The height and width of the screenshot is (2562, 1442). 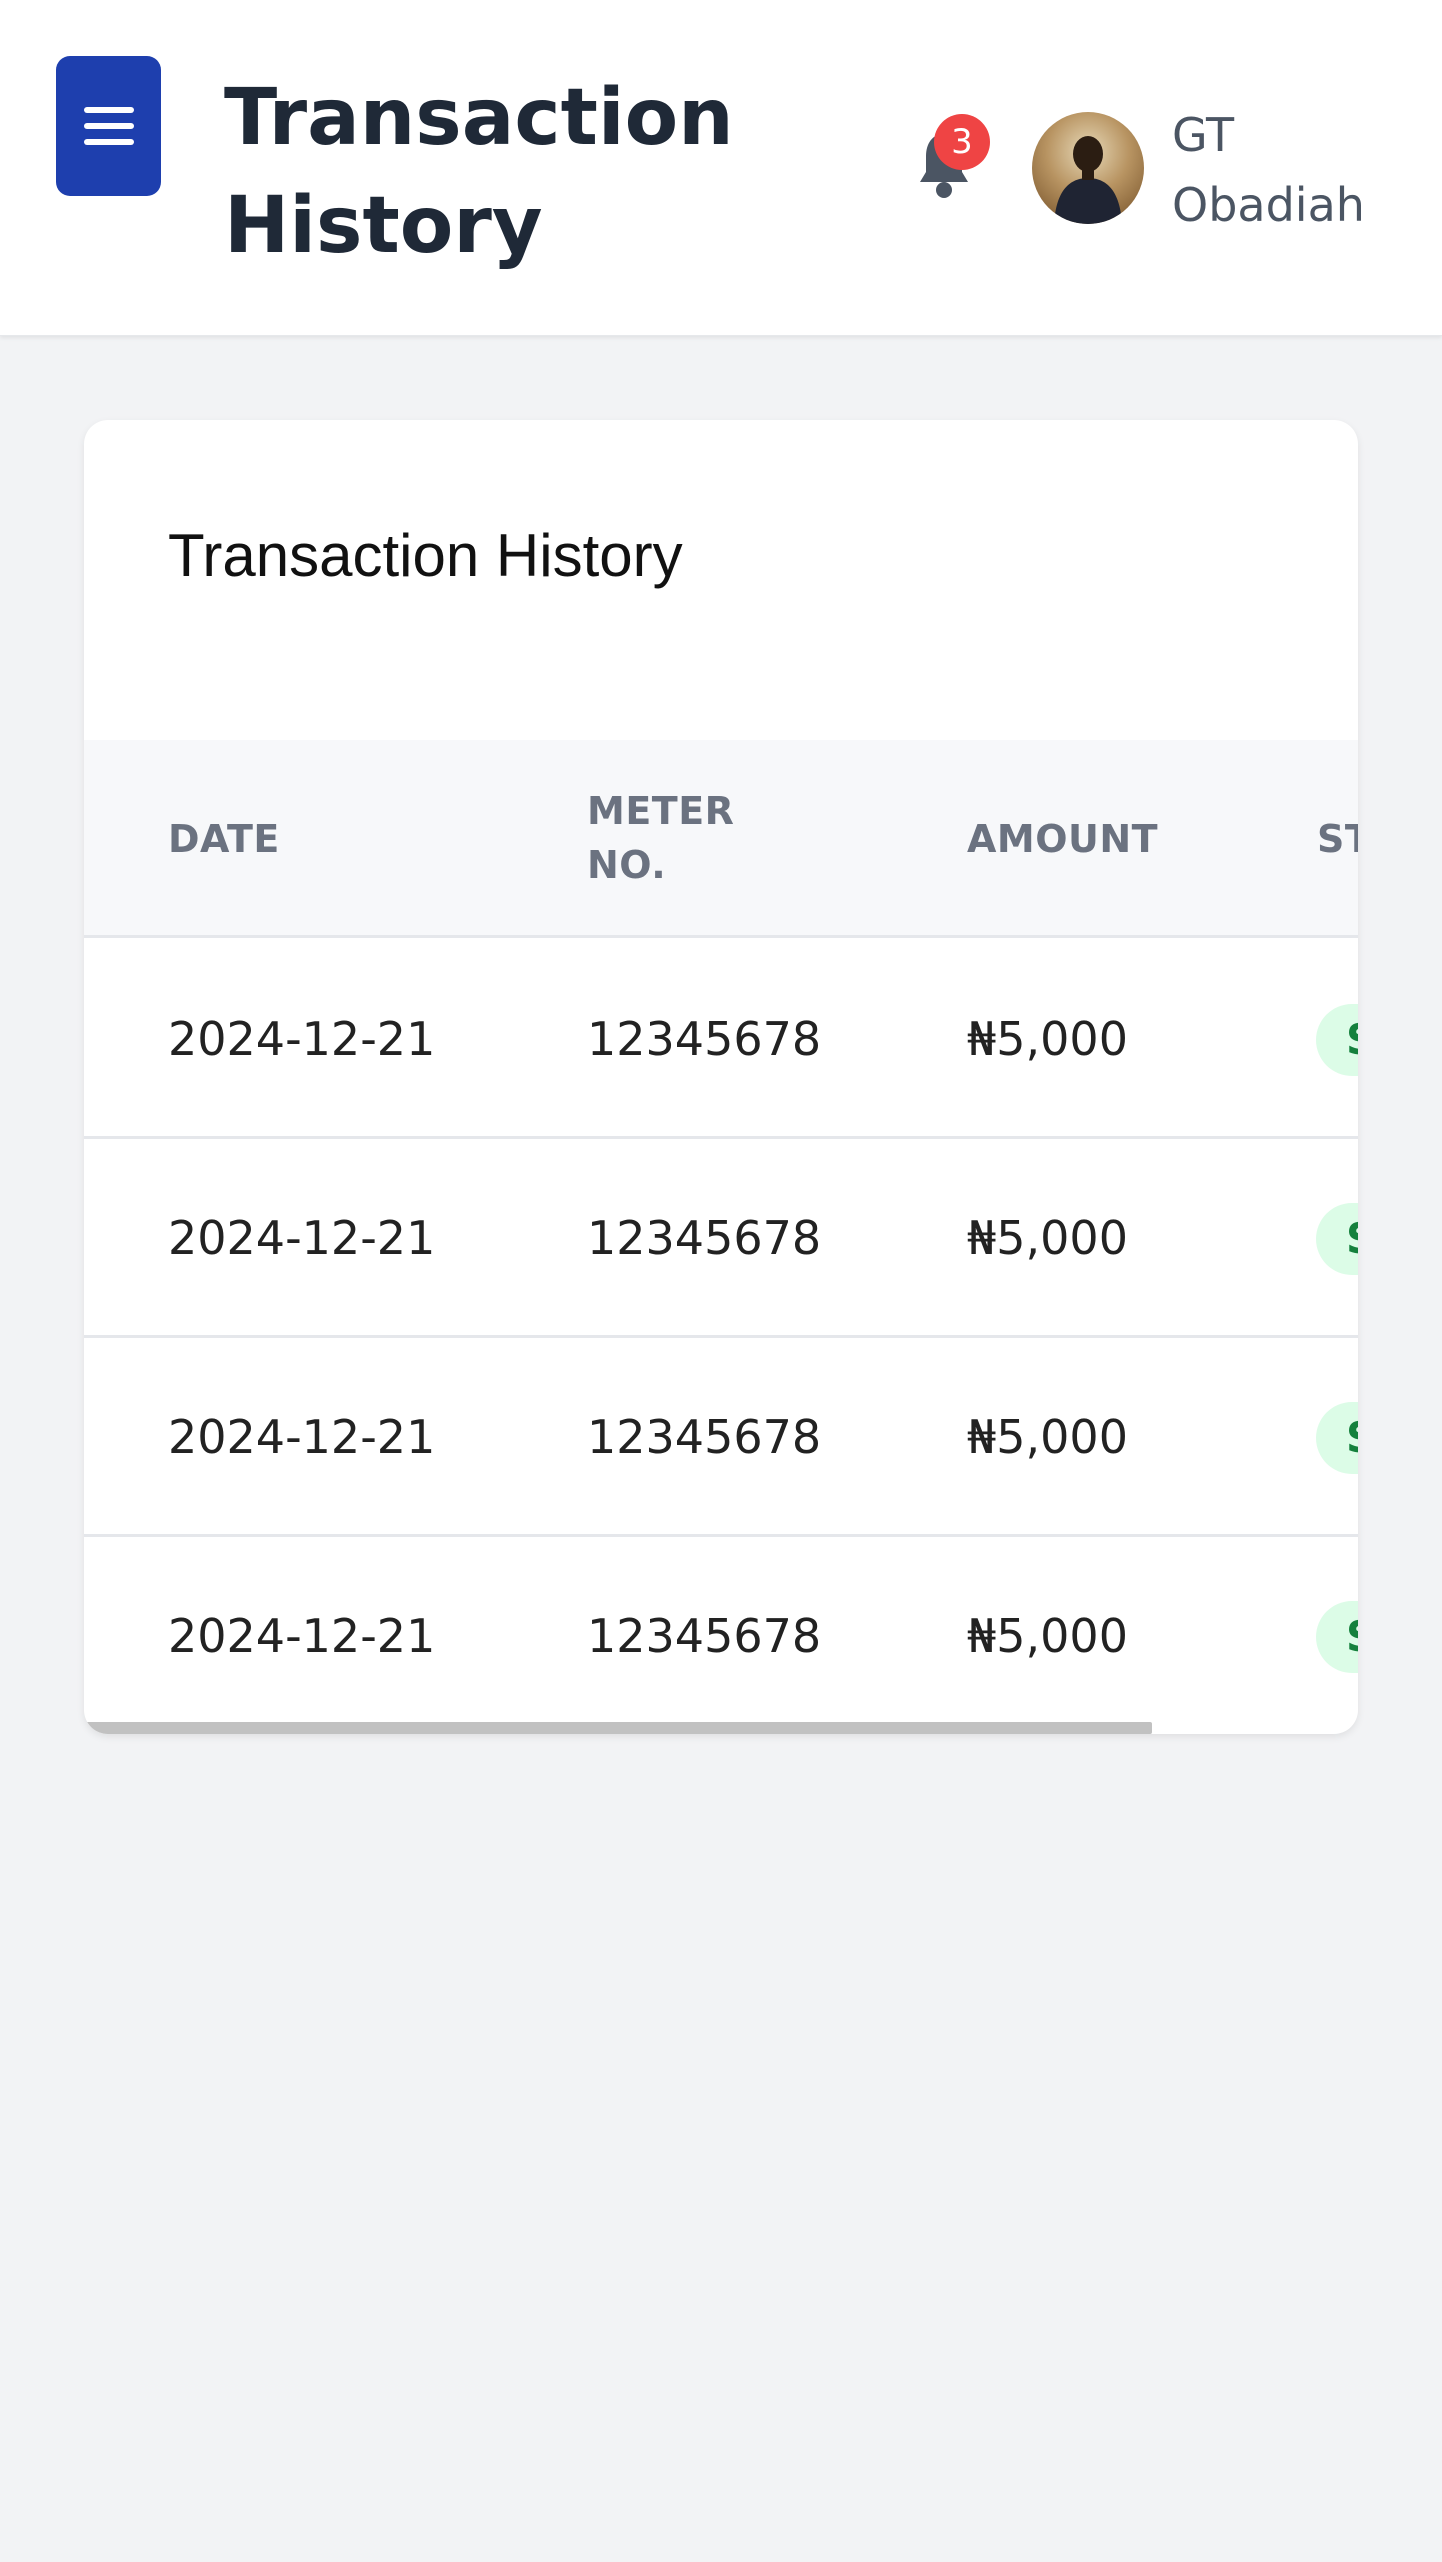 I want to click on card-title: Transaction History, so click(x=425, y=555).